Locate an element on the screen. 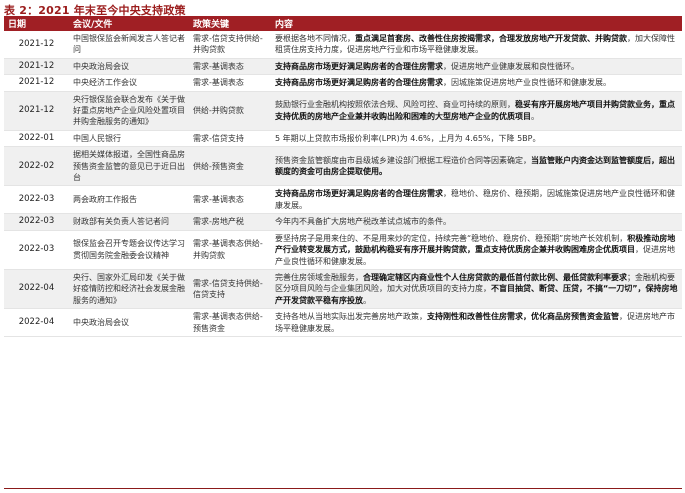 The image size is (685, 493). cell-document: 中国银保监会新闻发言人答记者问 is located at coordinates (129, 45).